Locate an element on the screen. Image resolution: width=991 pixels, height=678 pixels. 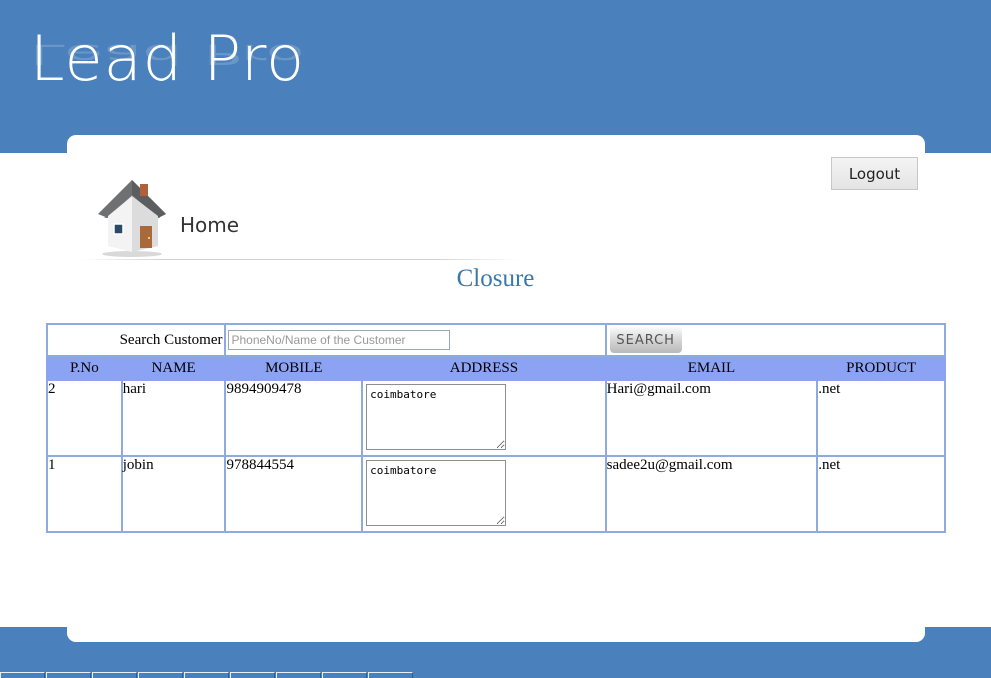
column-header-name: NAME is located at coordinates (173, 368).